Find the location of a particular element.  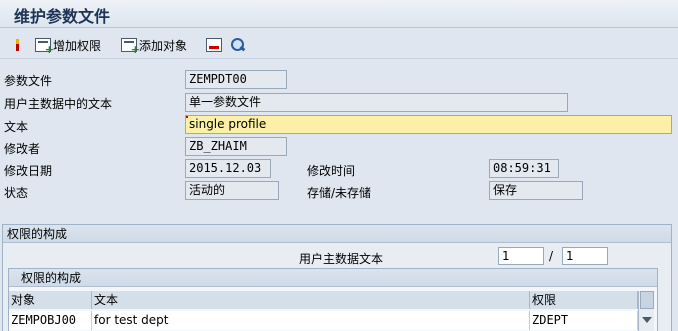

add-object-button: 添加对象 is located at coordinates (154, 45).